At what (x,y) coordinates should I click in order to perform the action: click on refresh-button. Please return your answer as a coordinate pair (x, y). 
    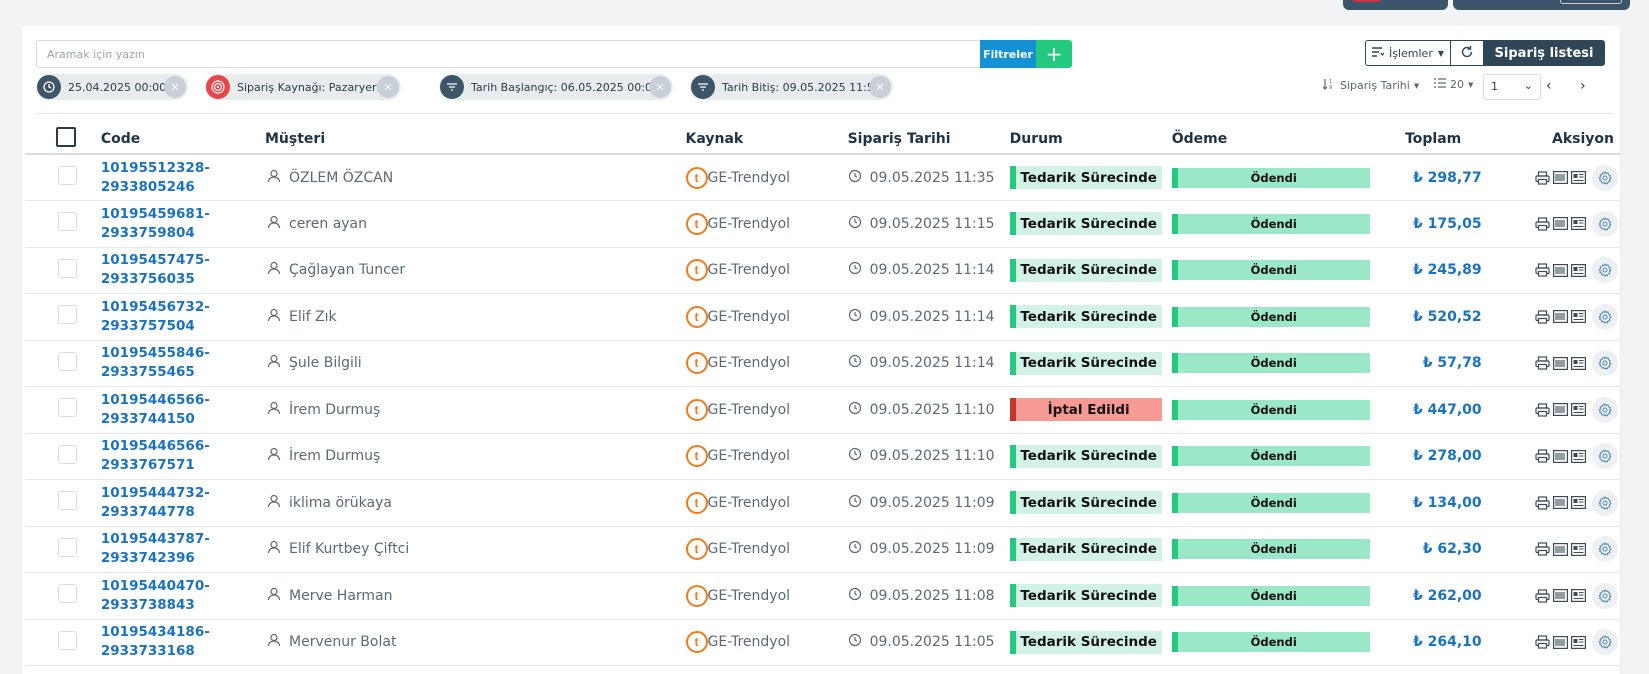
    Looking at the image, I should click on (1467, 53).